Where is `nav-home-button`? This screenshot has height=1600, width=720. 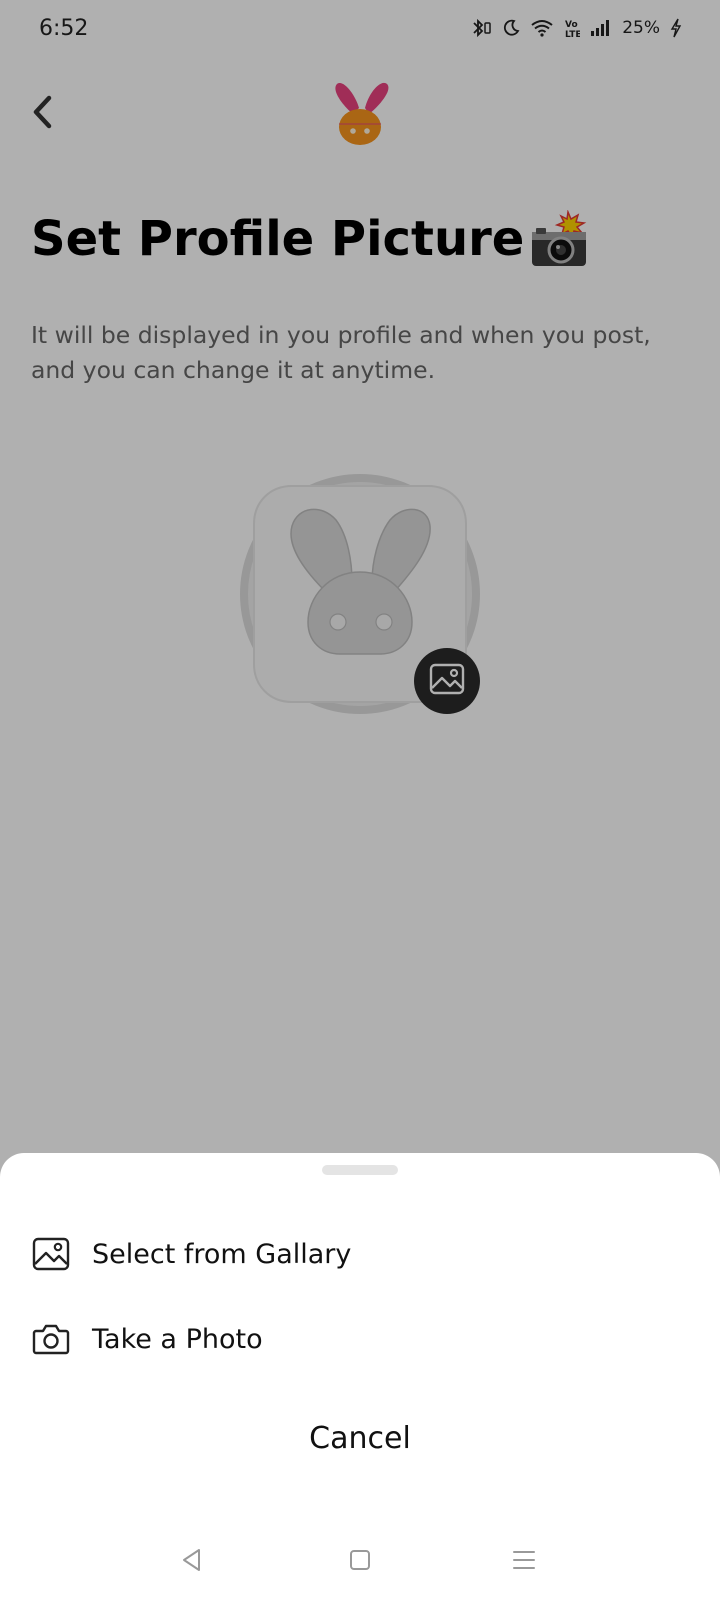
nav-home-button is located at coordinates (360, 1562).